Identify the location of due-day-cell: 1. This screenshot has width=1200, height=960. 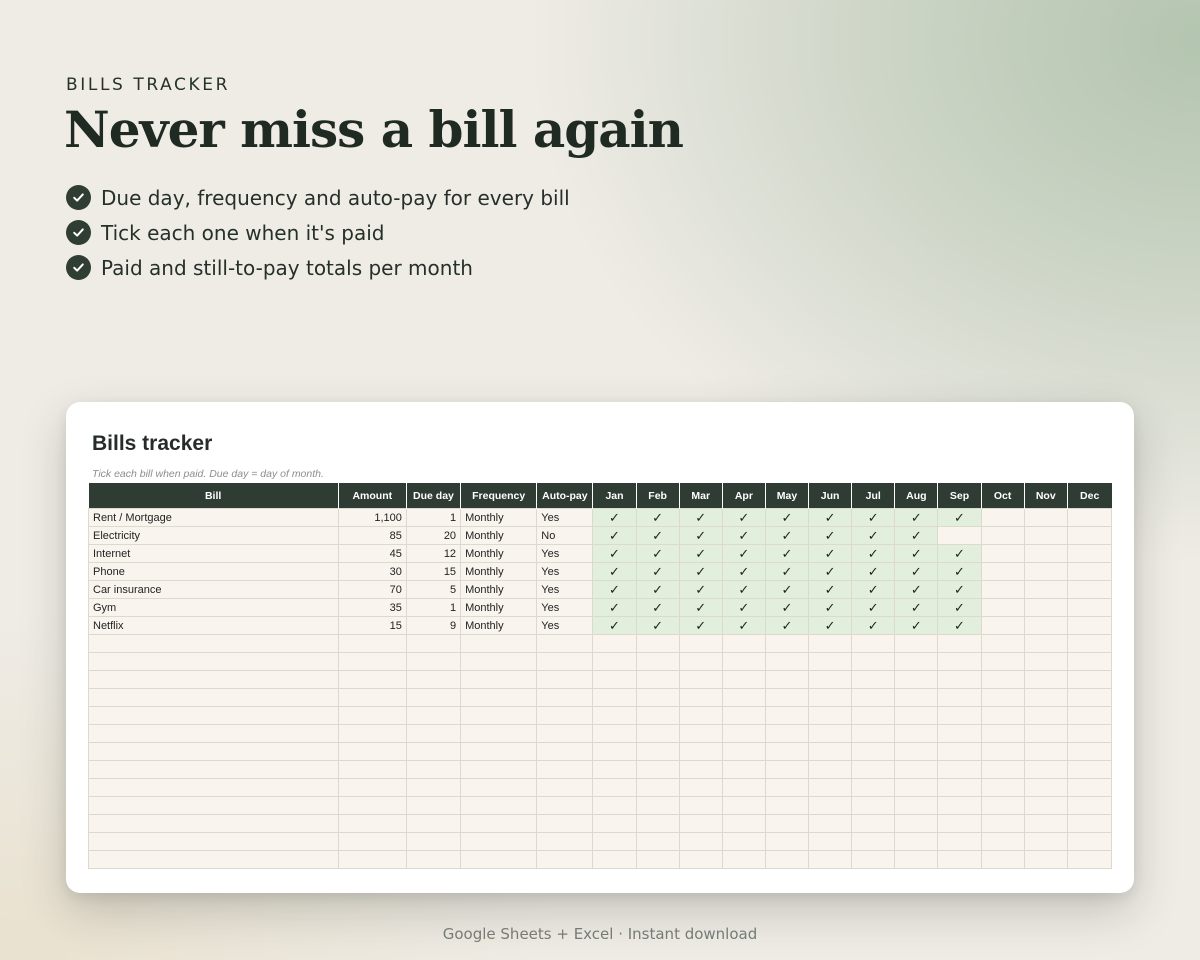
(433, 607).